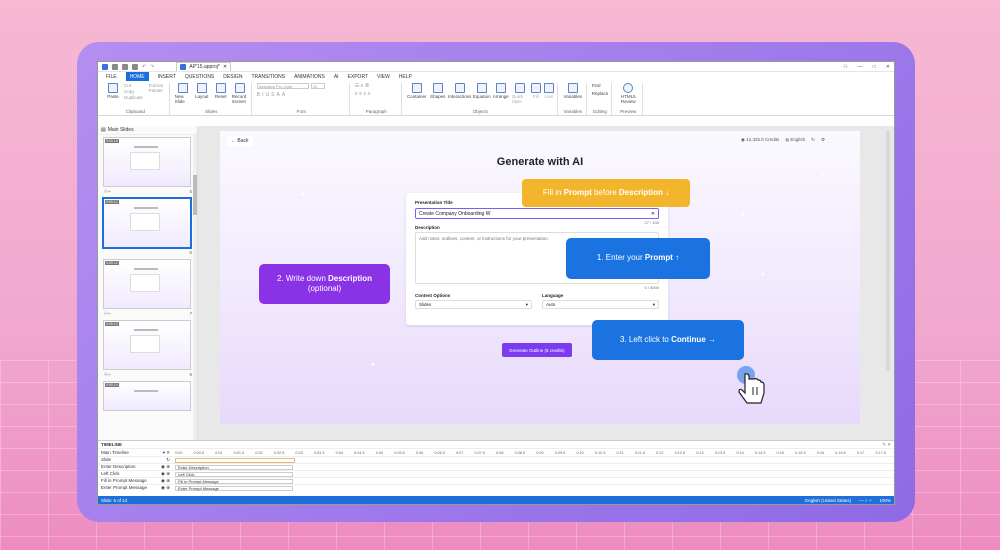 This screenshot has height=550, width=1000. What do you see at coordinates (363, 94) in the screenshot?
I see `align-icon: ≡ ≡ ≡ ≡` at bounding box center [363, 94].